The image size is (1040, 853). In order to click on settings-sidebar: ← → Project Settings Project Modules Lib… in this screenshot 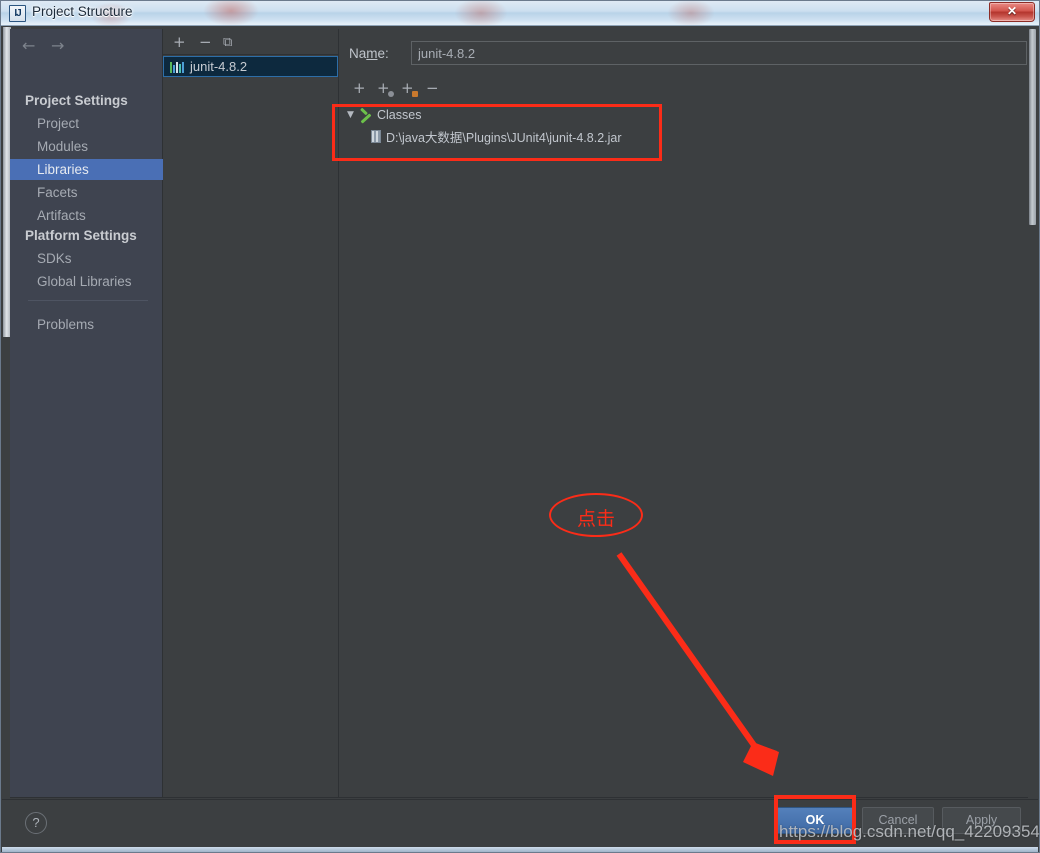, I will do `click(86, 413)`.